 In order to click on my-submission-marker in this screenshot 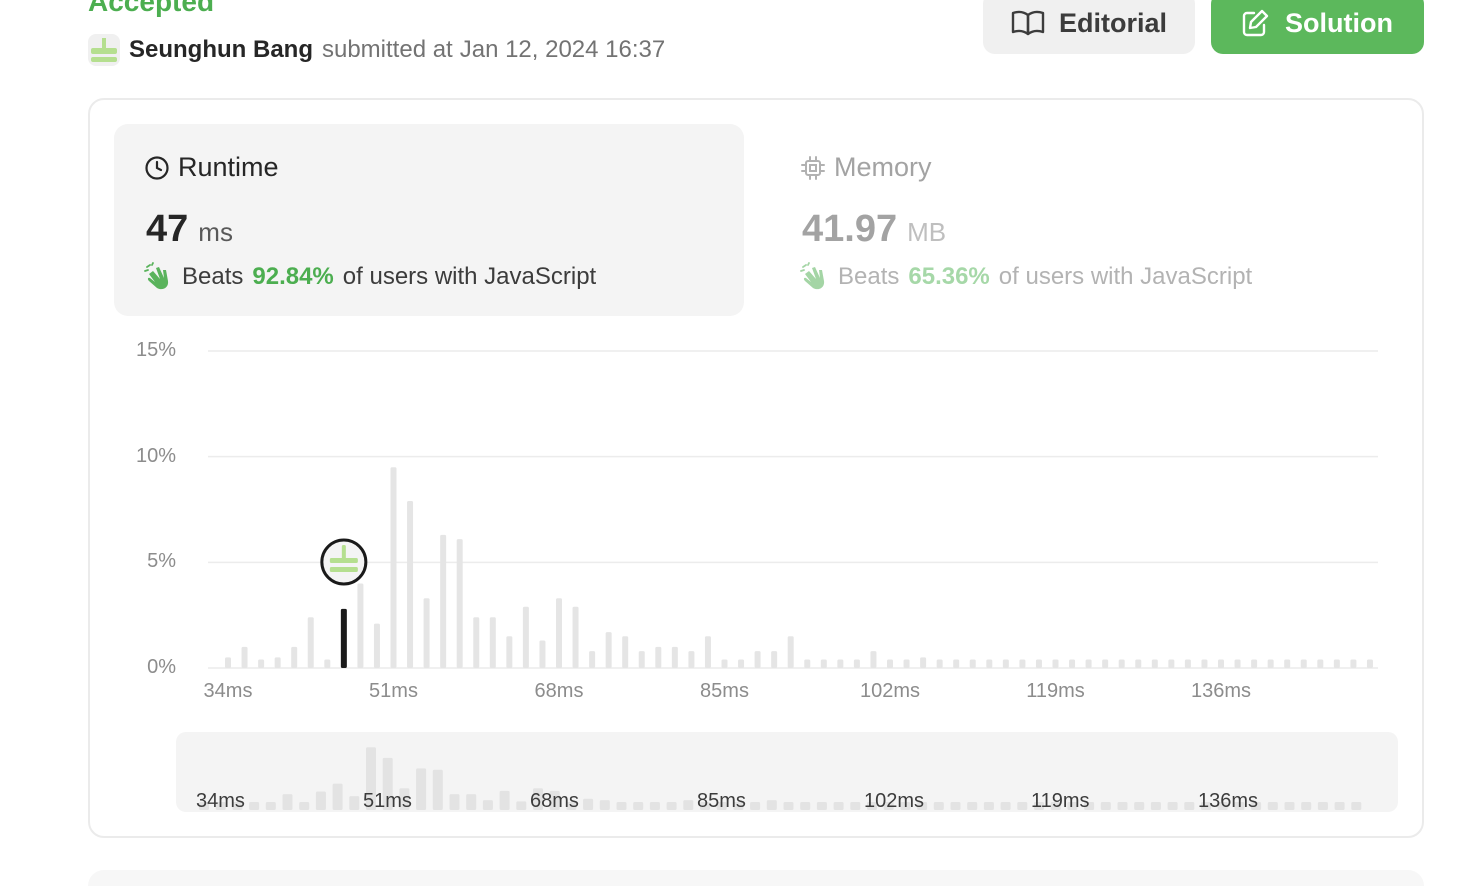, I will do `click(344, 562)`.